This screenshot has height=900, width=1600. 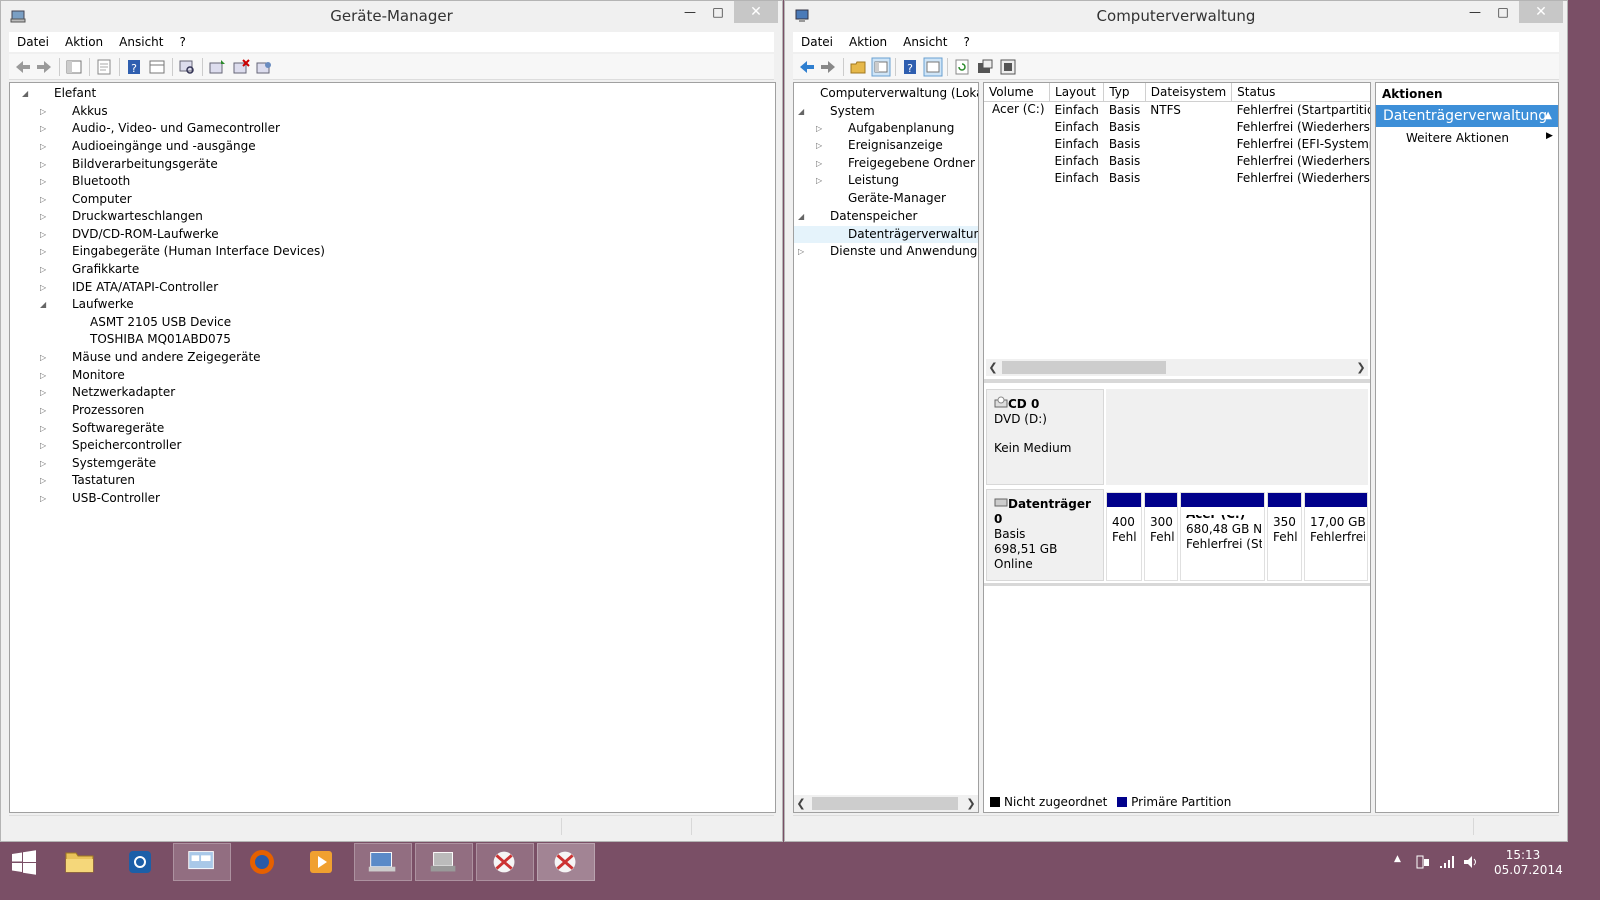 What do you see at coordinates (383, 862) in the screenshot?
I see `computer-management-icon` at bounding box center [383, 862].